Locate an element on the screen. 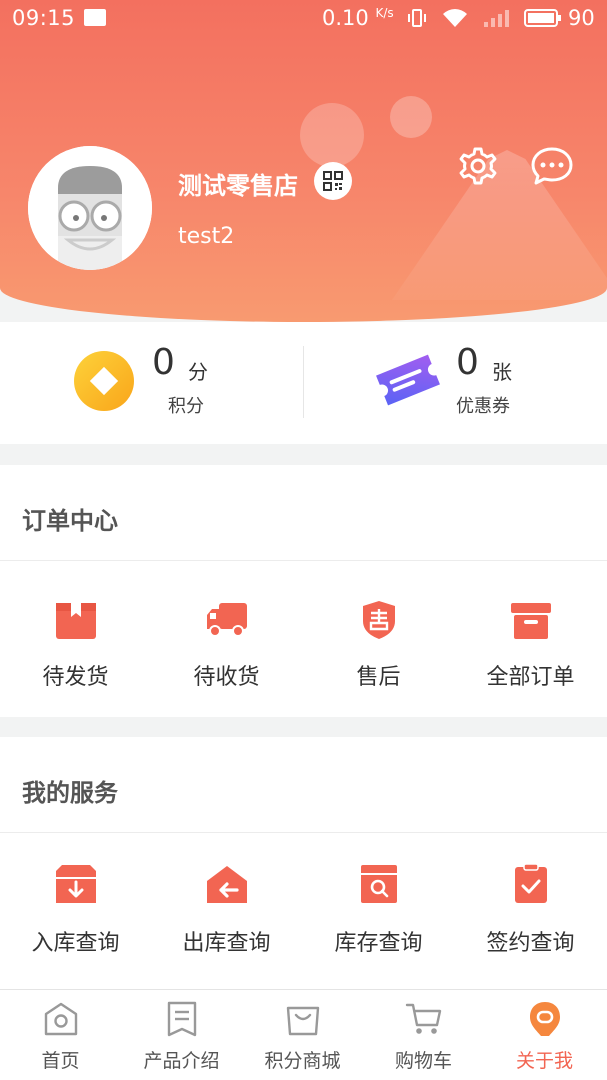 Image resolution: width=607 pixels, height=1080 pixels. service-label: 入库查询 is located at coordinates (75, 943).